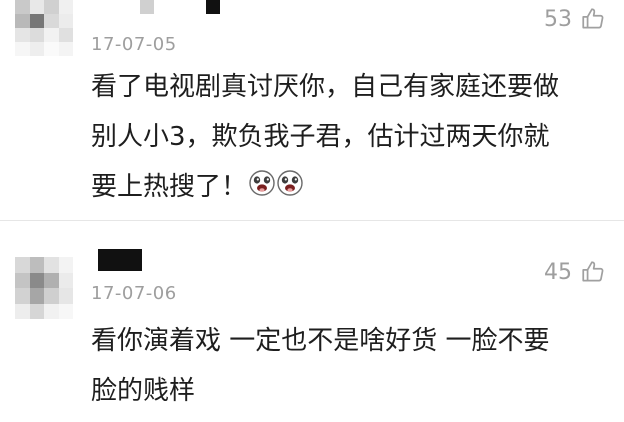 The image size is (624, 422). I want to click on comment-date: 17-07-06, so click(134, 293).